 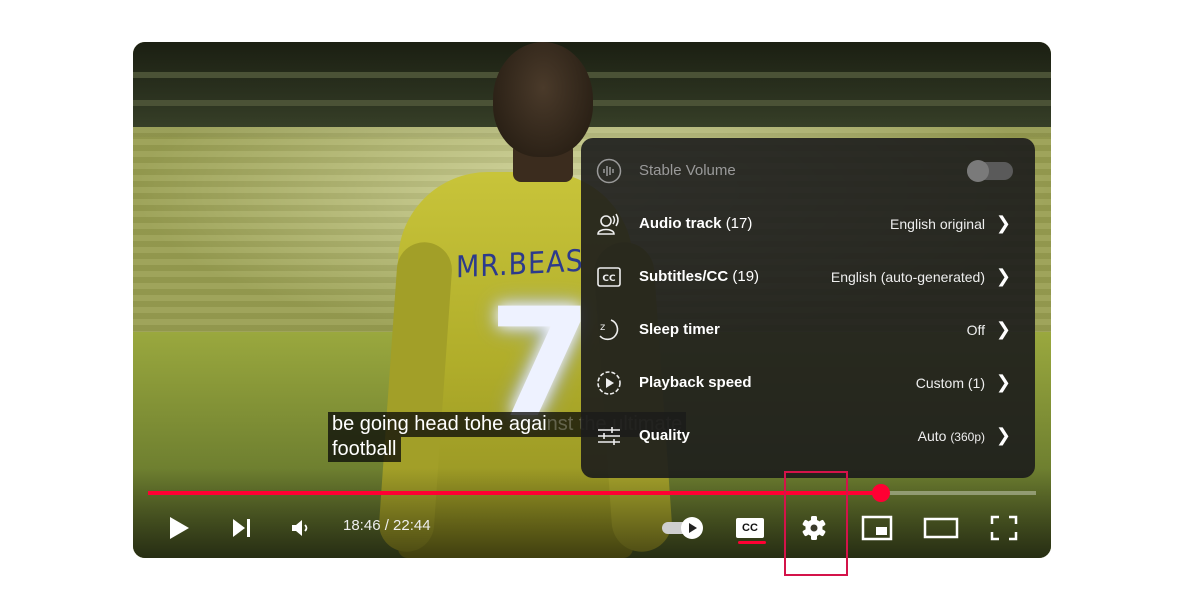 What do you see at coordinates (609, 279) in the screenshot?
I see `svg-text: CC` at bounding box center [609, 279].